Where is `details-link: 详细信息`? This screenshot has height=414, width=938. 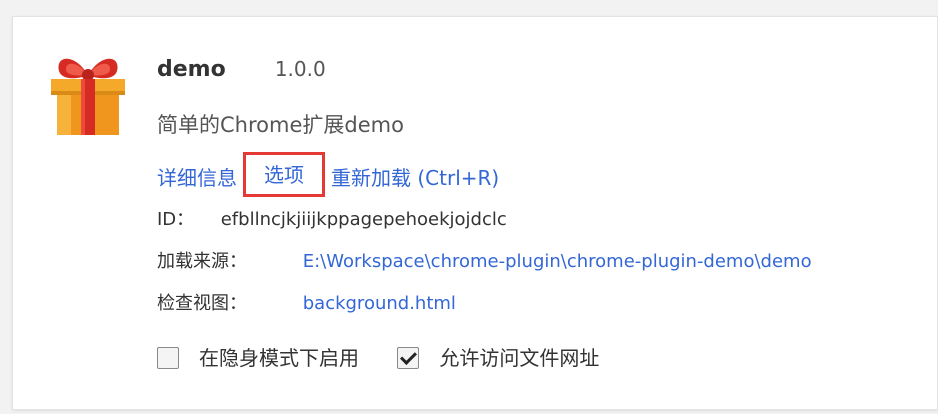 details-link: 详细信息 is located at coordinates (197, 178).